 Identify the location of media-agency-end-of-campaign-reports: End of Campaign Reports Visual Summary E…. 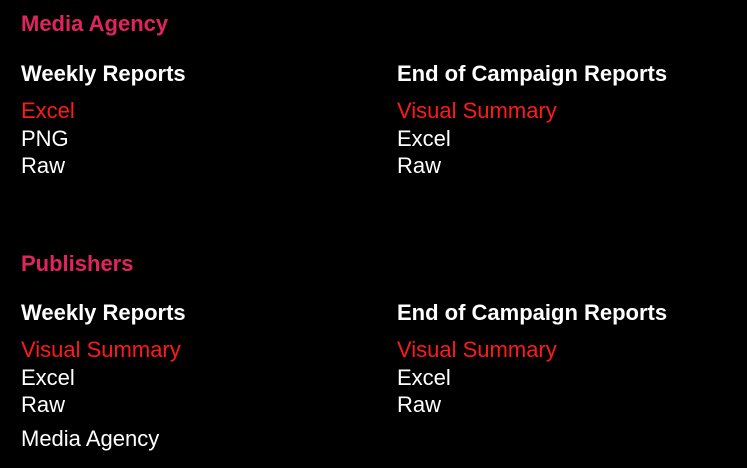
(567, 120).